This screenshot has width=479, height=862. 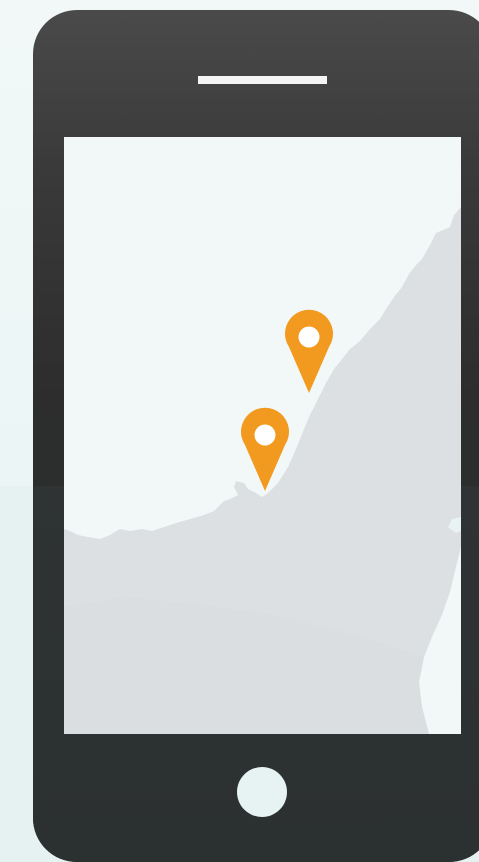 I want to click on location-pin-icon, so click(x=309, y=351).